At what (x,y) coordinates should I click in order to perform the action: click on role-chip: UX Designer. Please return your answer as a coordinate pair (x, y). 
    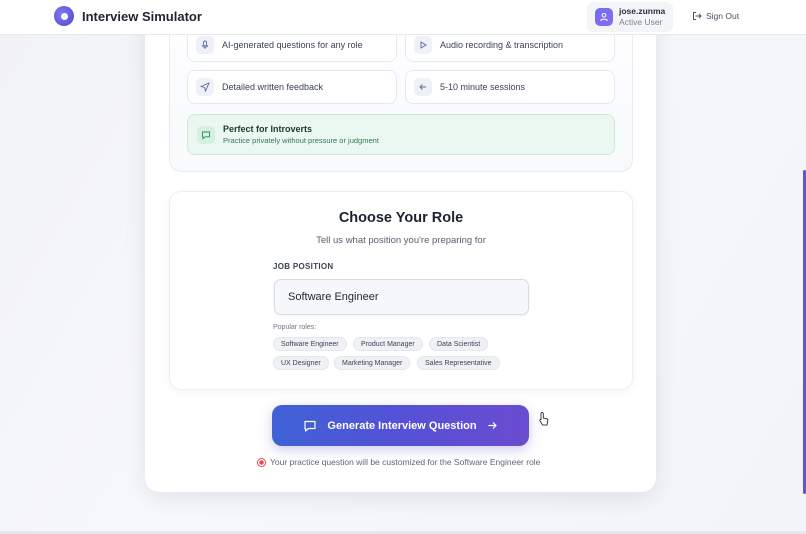
    Looking at the image, I should click on (301, 363).